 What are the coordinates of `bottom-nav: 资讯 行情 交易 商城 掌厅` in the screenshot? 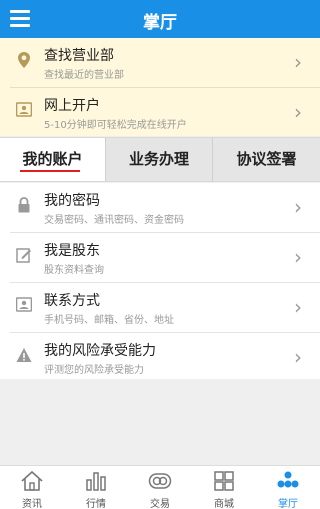 It's located at (160, 487).